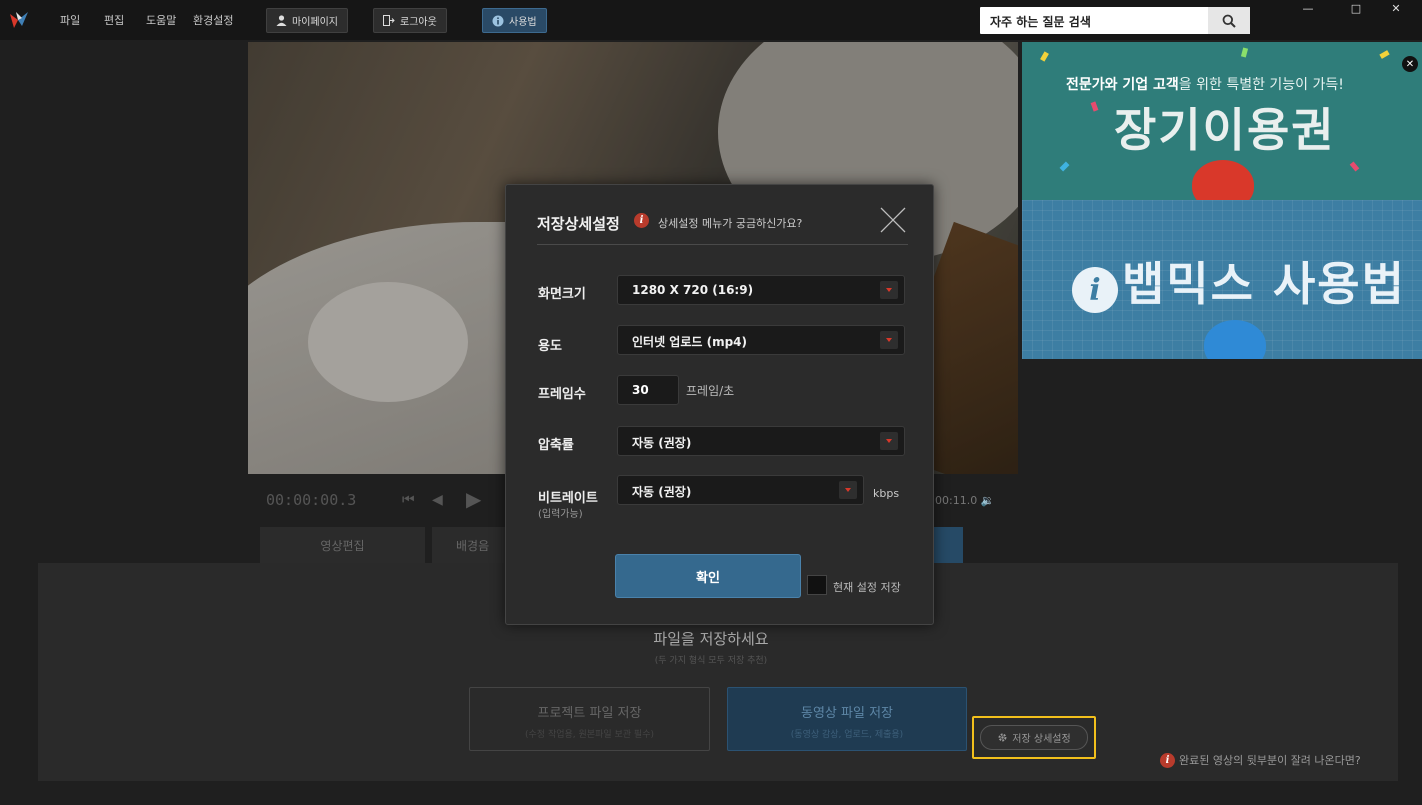 The image size is (1422, 805). What do you see at coordinates (70, 20) in the screenshot?
I see `menu-file: 파일` at bounding box center [70, 20].